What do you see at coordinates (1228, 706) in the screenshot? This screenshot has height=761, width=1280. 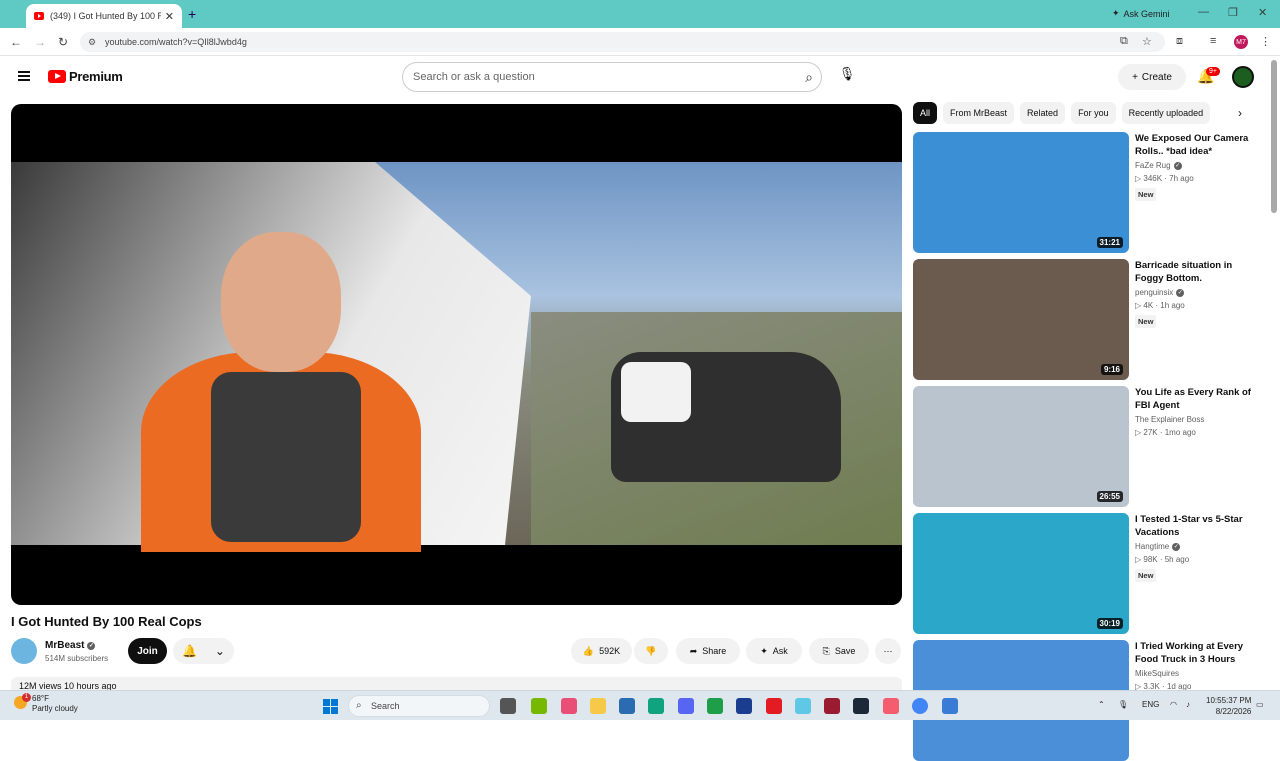 I see `system-clock: 10:55:37 PM 8/22/2026` at bounding box center [1228, 706].